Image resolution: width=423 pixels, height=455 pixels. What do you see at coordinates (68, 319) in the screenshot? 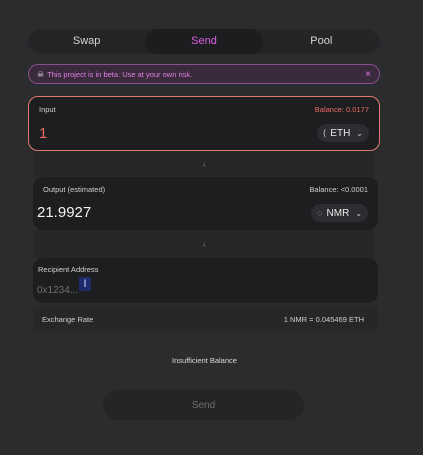
I see `exchange-rate-label: Exchange Rate` at bounding box center [68, 319].